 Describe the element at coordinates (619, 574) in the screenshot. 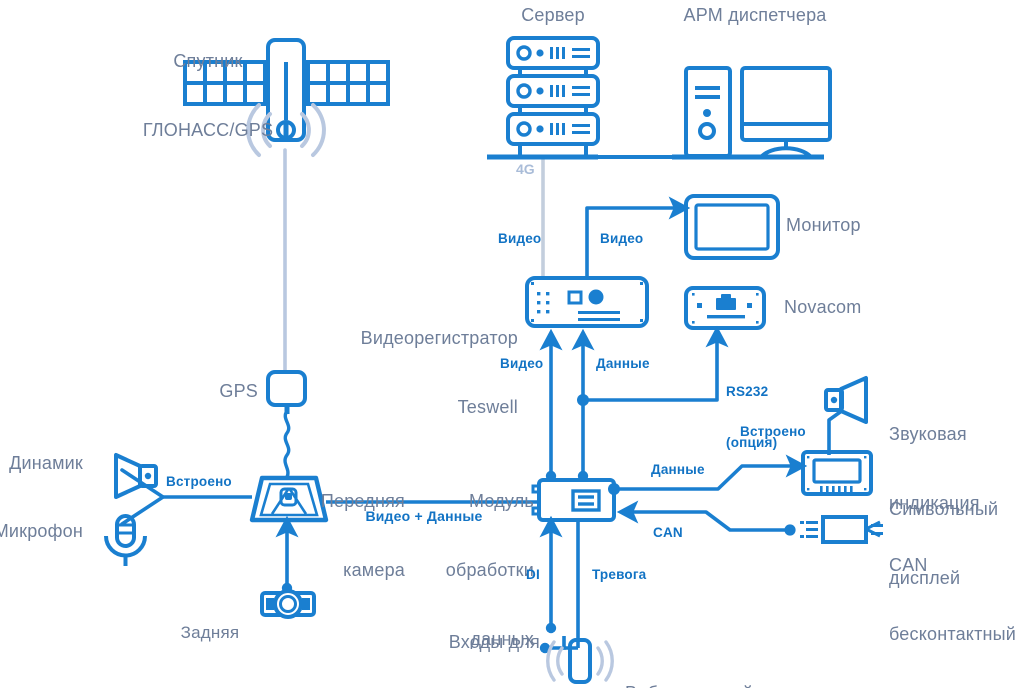

I see `alarm-label: Тревога` at that location.